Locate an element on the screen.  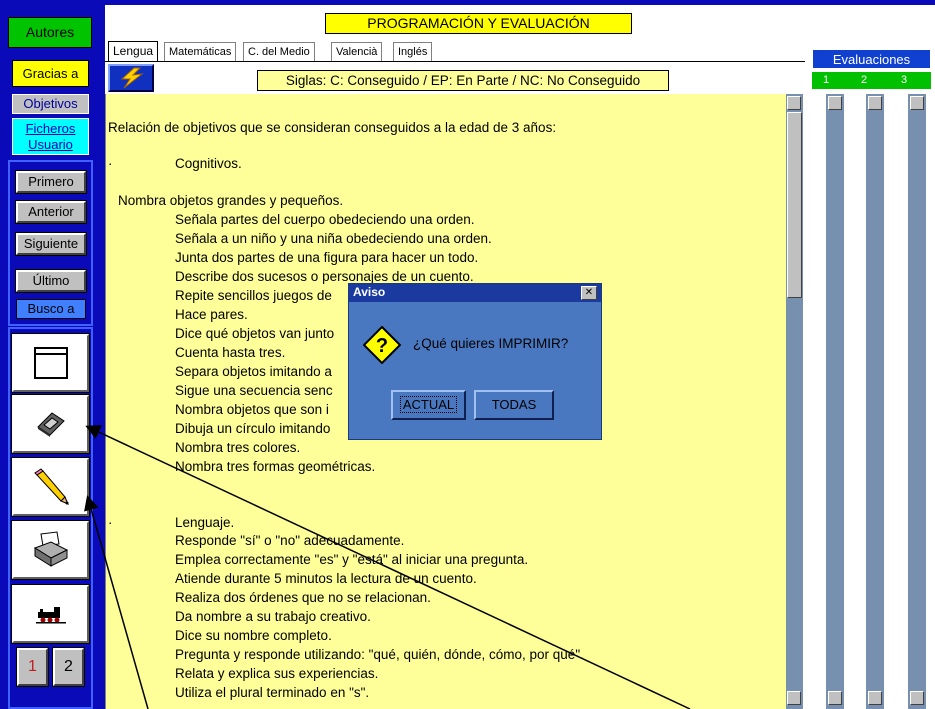
save-button is located at coordinates (50, 424).